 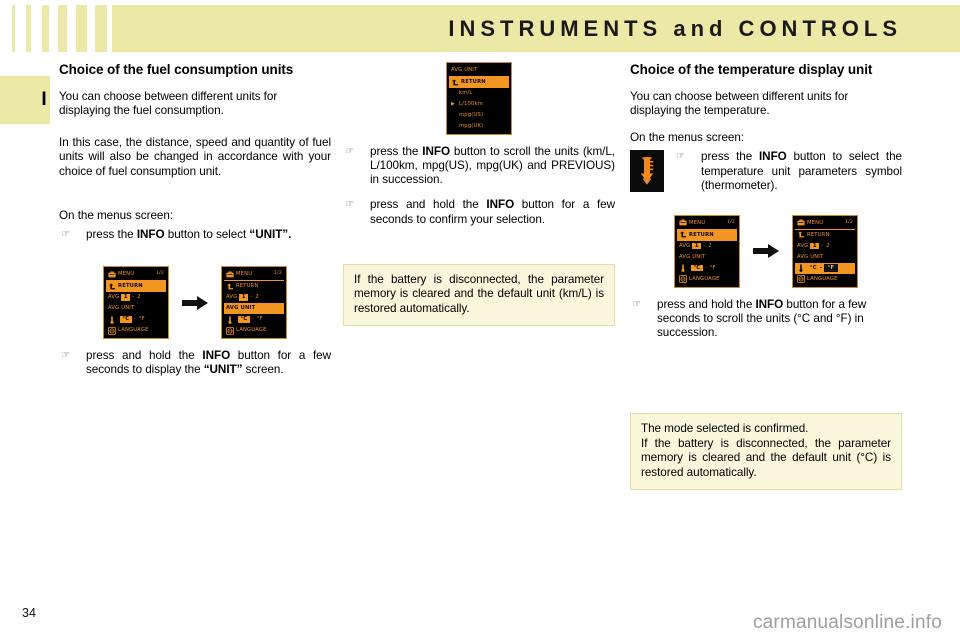 What do you see at coordinates (730, 157) in the screenshot?
I see `right-bullet-1-text-before: press the` at bounding box center [730, 157].